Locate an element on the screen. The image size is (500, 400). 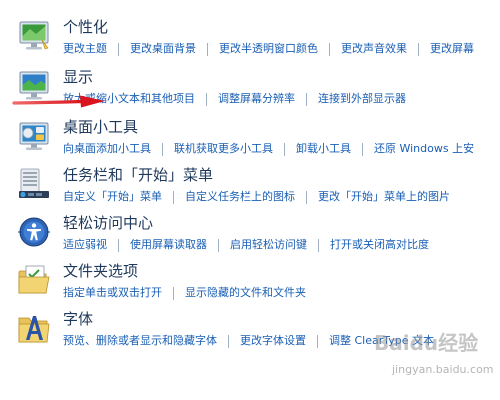
link-change-window-color: 更改半透明窗口颜色 is located at coordinates (268, 49).